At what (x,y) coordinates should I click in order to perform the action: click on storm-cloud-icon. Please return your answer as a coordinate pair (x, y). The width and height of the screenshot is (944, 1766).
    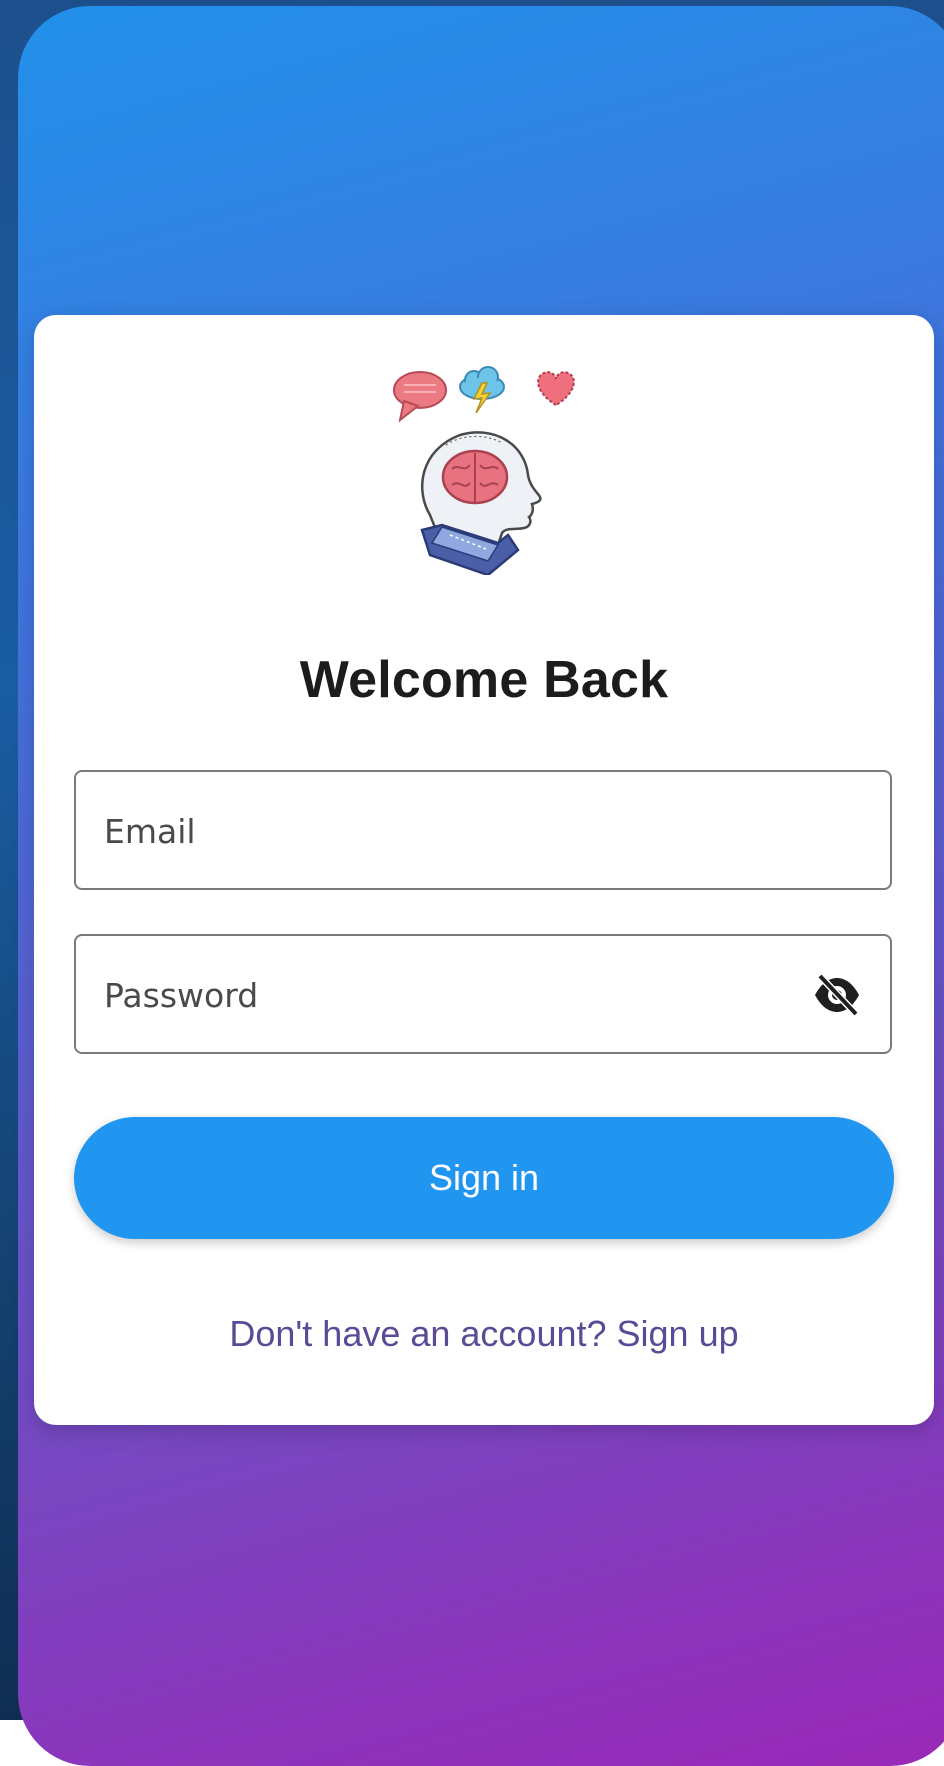
    Looking at the image, I should click on (482, 390).